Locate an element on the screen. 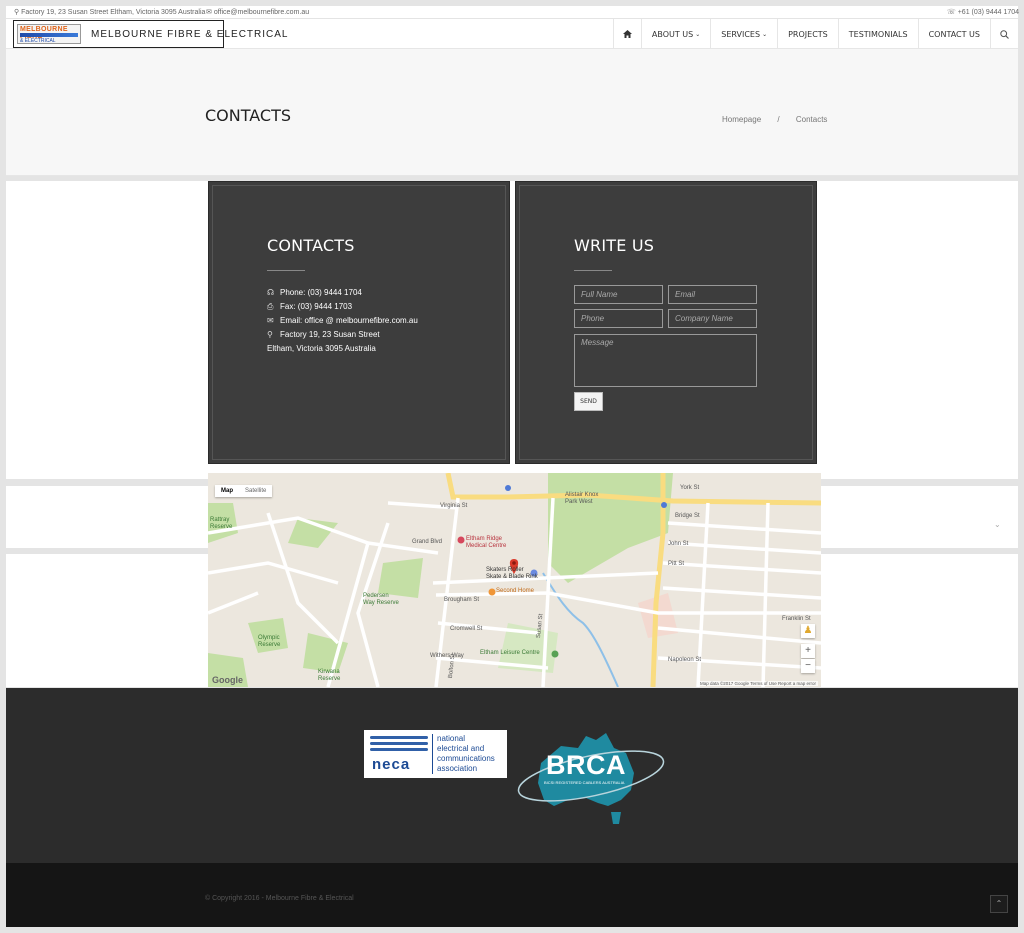 The height and width of the screenshot is (933, 1024). chevron-up-icon: ⌃ is located at coordinates (999, 903).